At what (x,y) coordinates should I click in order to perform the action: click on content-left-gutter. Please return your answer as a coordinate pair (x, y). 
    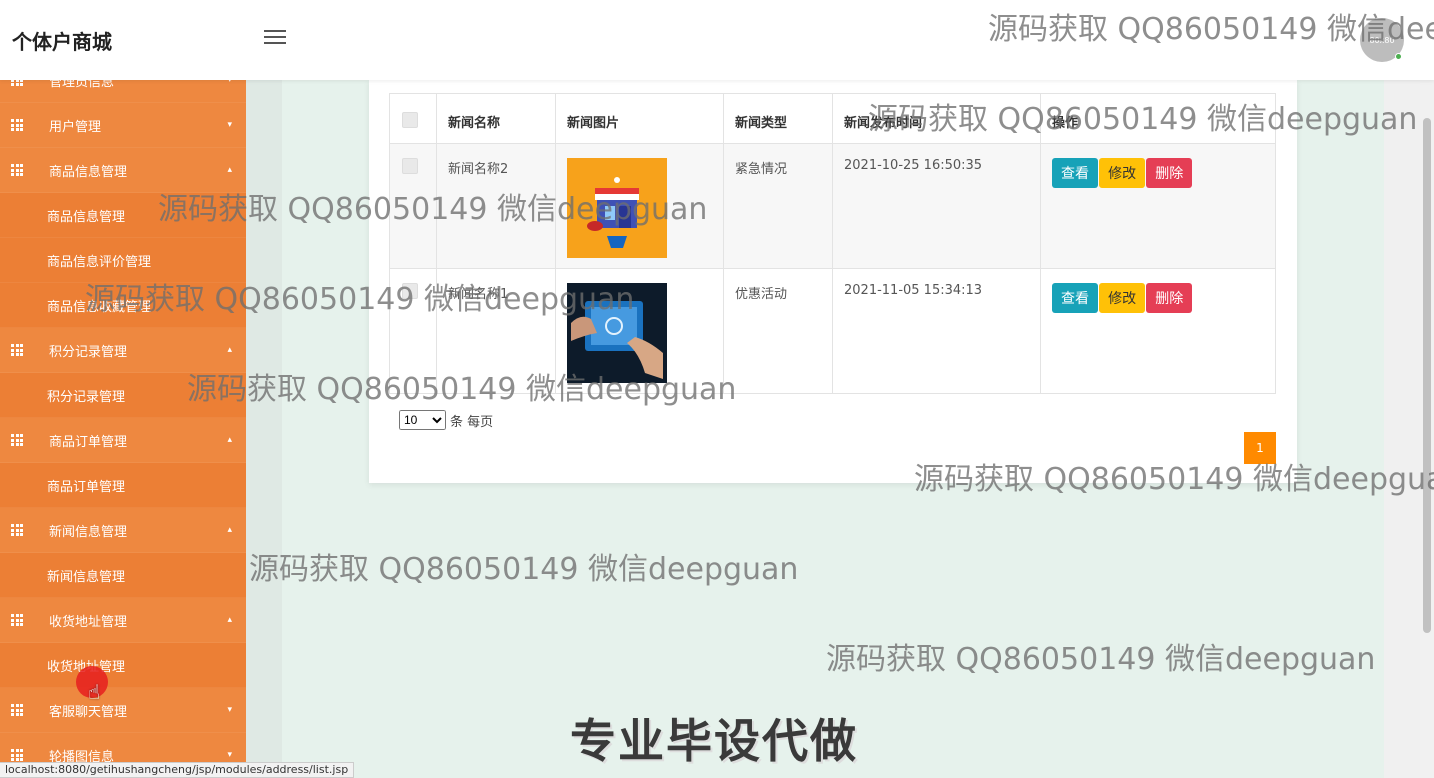
    Looking at the image, I should click on (264, 429).